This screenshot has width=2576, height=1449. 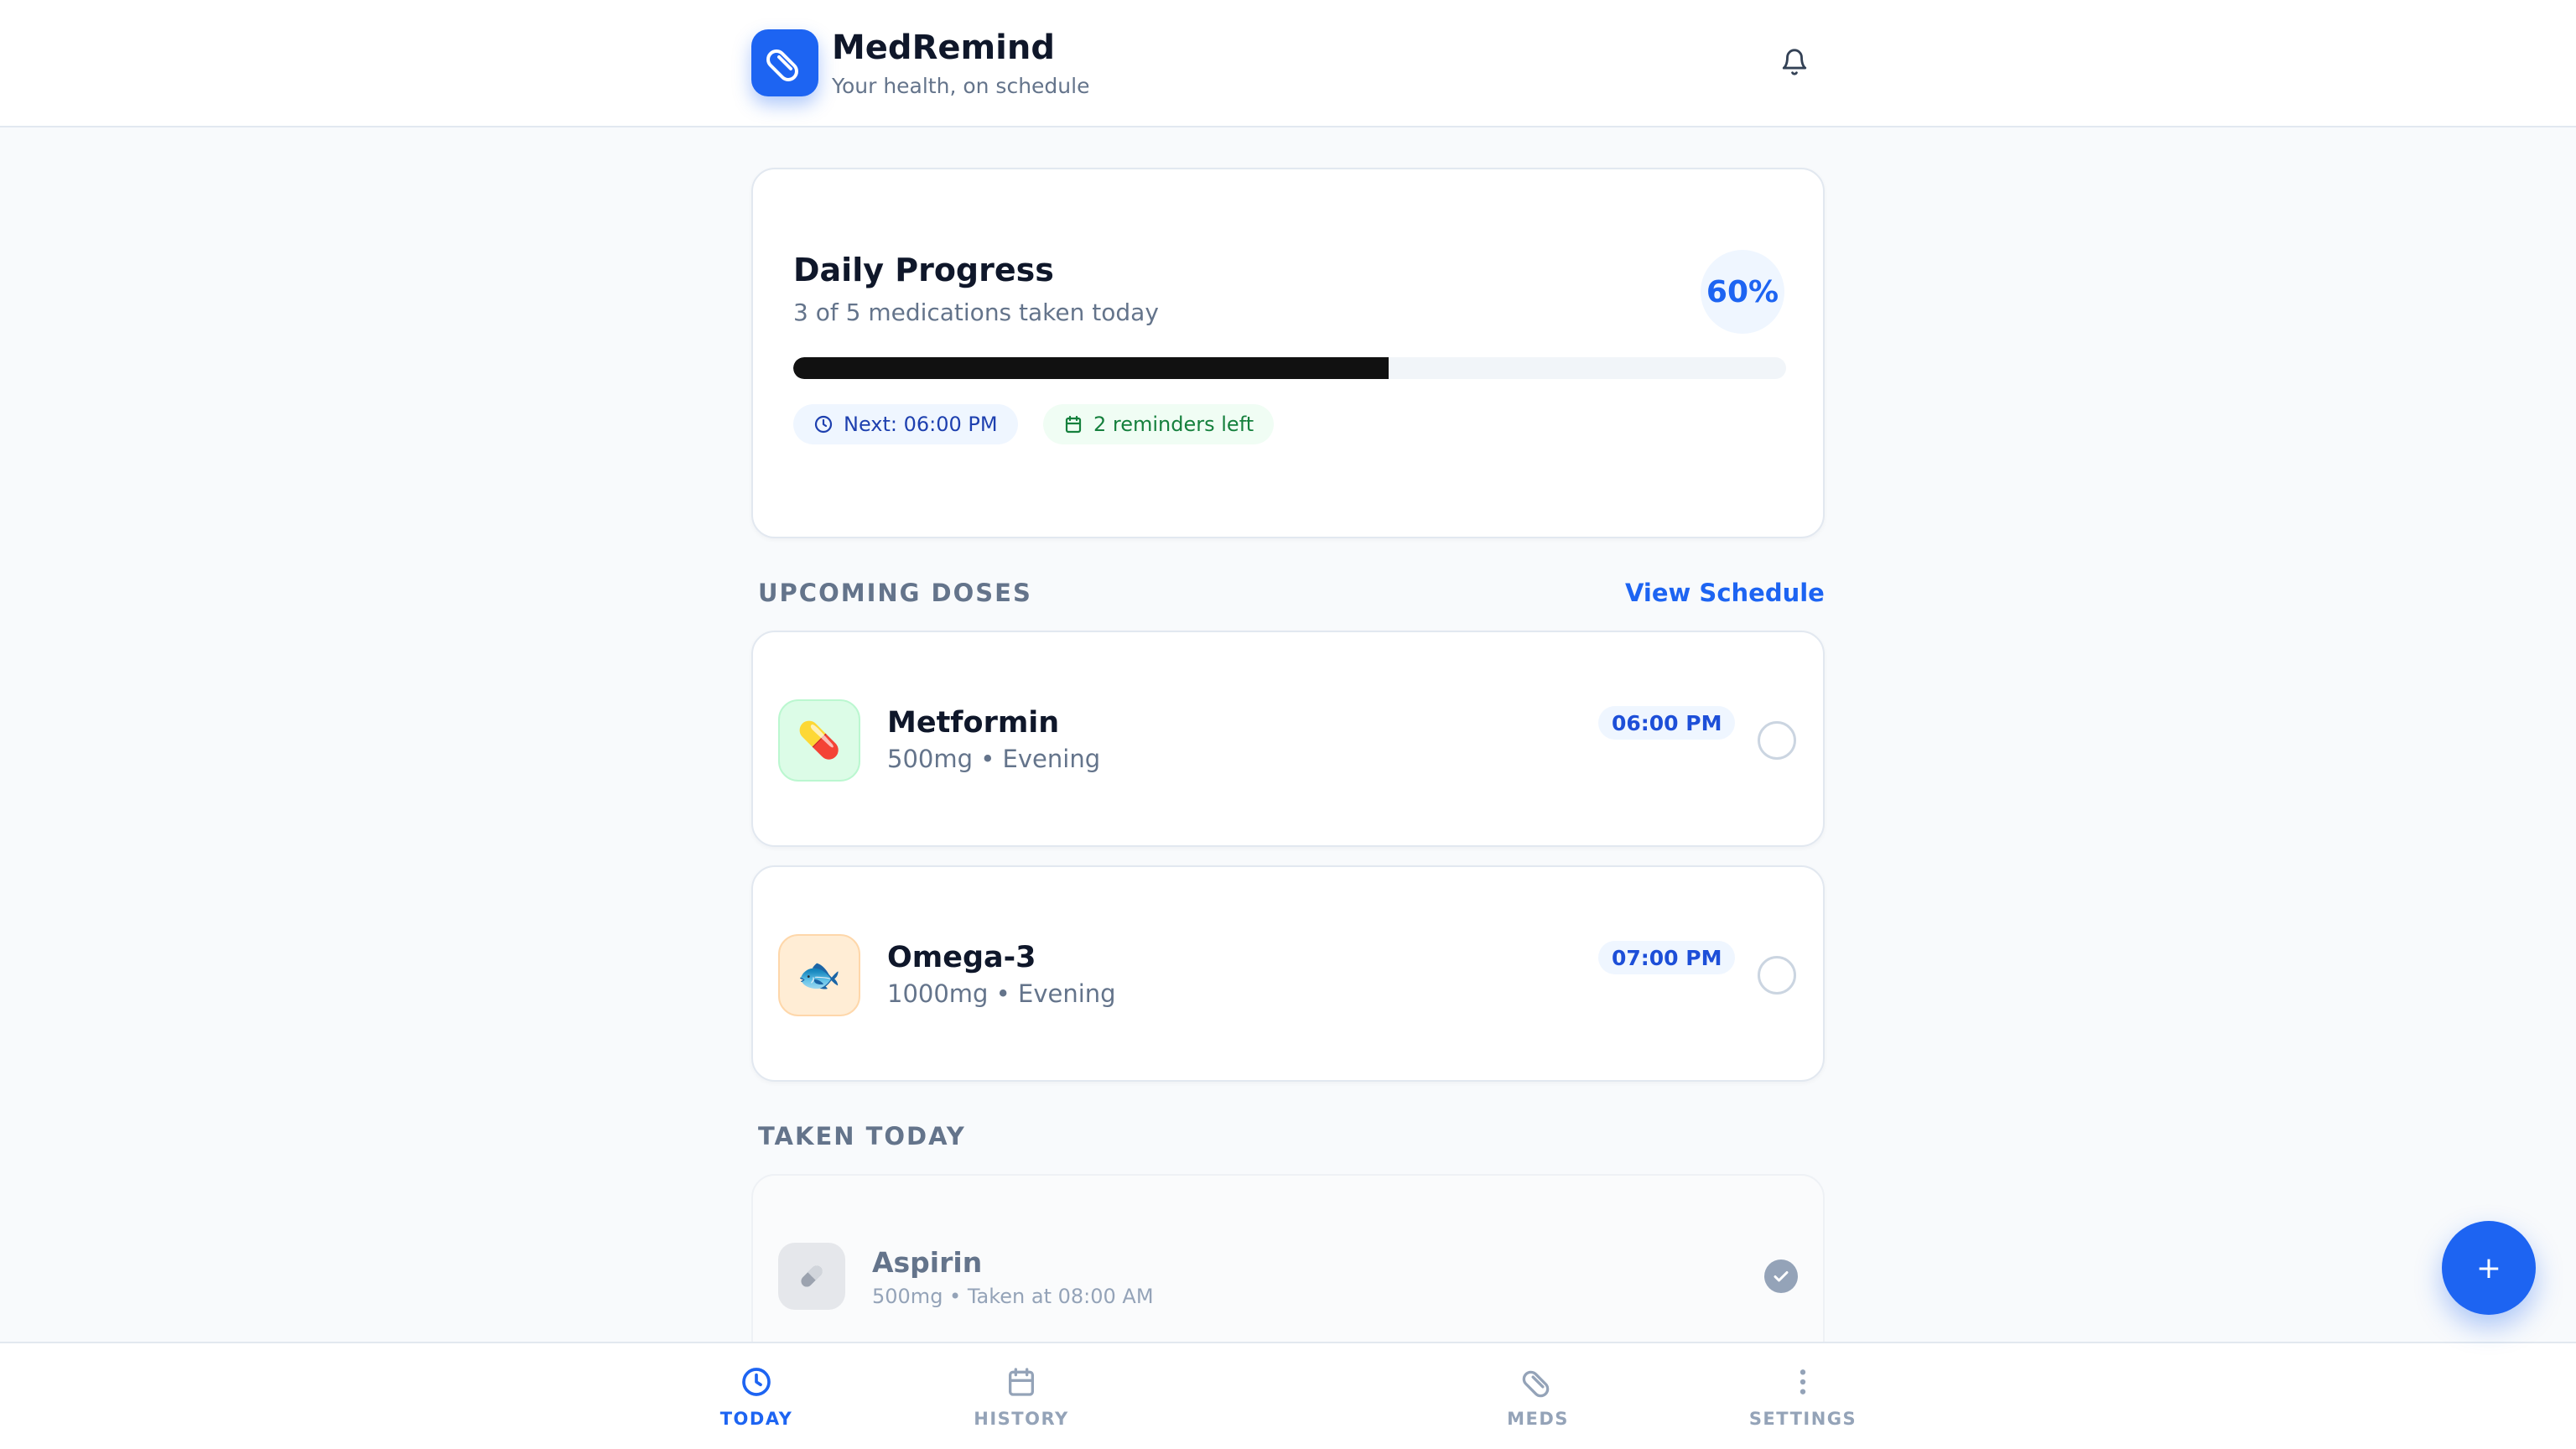 I want to click on dose-time-badge: 06:00 PM, so click(x=1667, y=723).